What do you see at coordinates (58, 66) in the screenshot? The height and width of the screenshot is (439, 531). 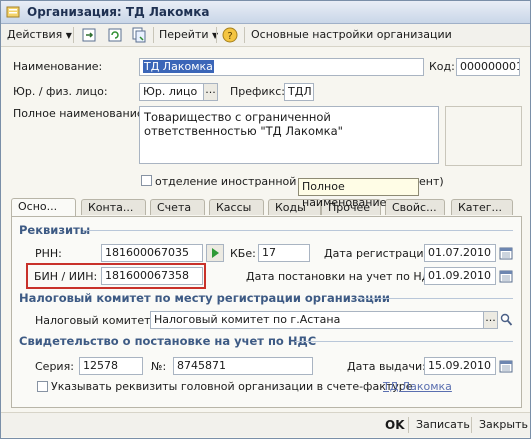 I see `name-label: Наименование:` at bounding box center [58, 66].